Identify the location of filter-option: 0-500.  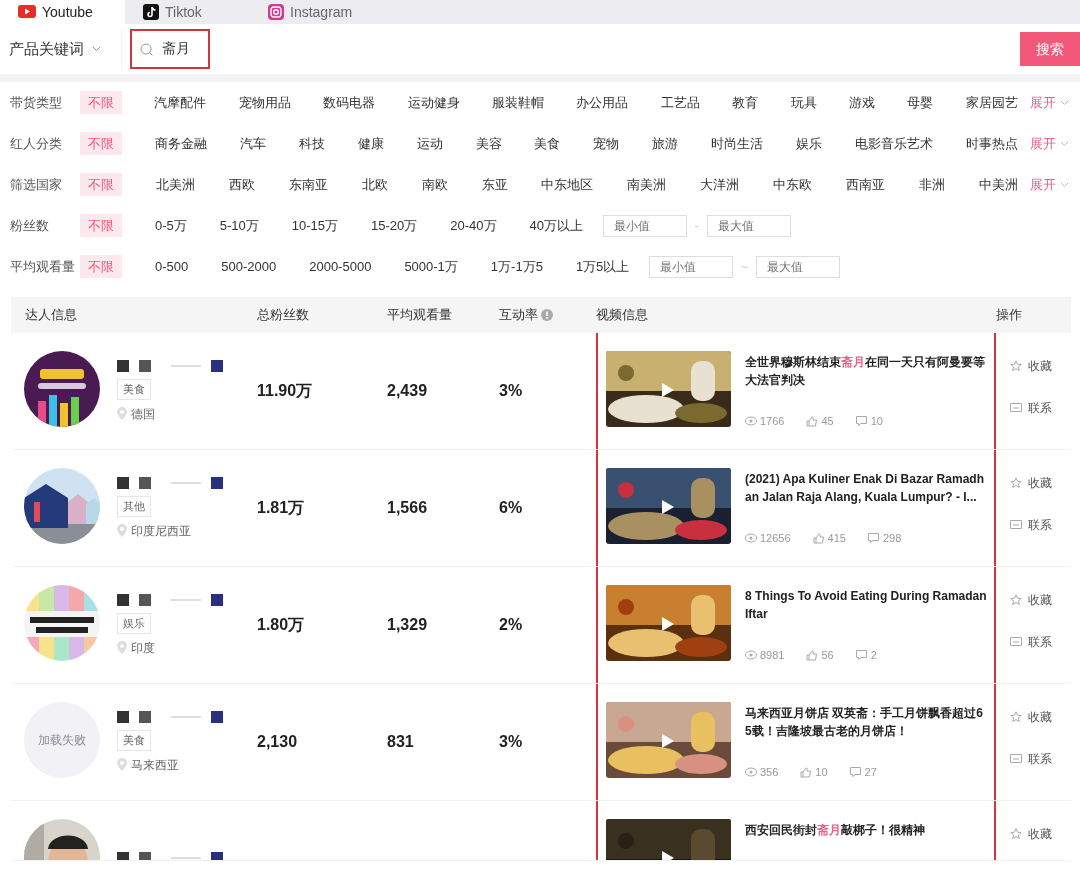
(172, 266).